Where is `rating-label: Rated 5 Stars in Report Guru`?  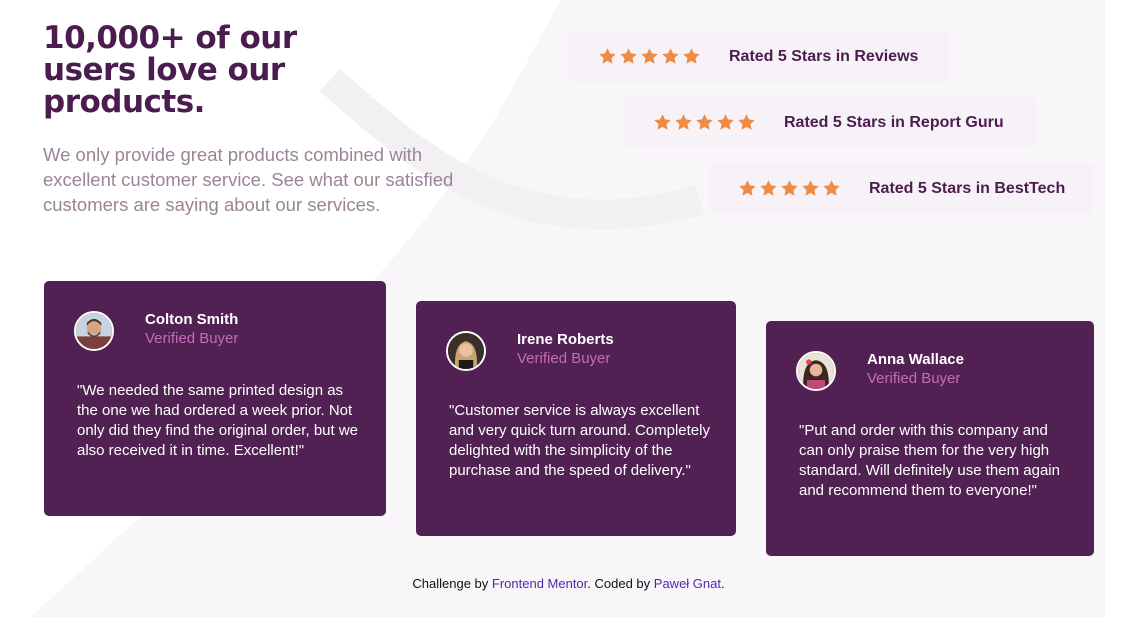
rating-label: Rated 5 Stars in Report Guru is located at coordinates (894, 122).